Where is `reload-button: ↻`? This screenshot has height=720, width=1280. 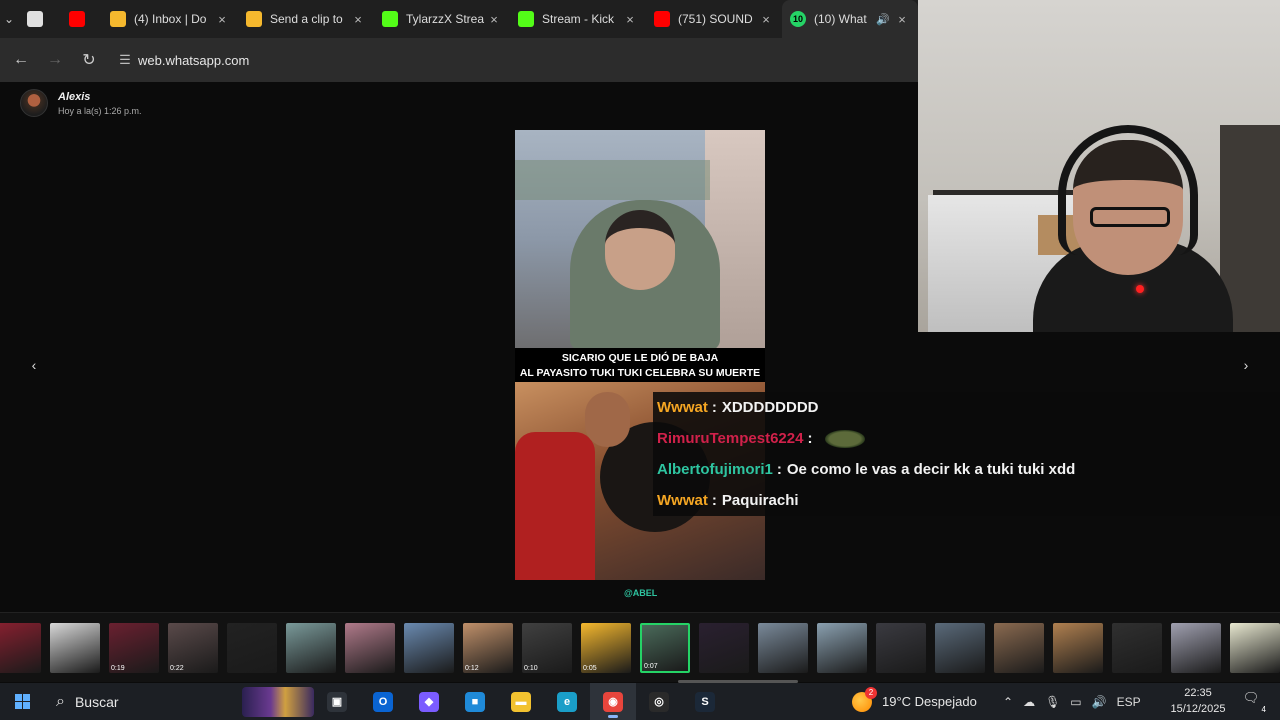 reload-button: ↻ is located at coordinates (89, 60).